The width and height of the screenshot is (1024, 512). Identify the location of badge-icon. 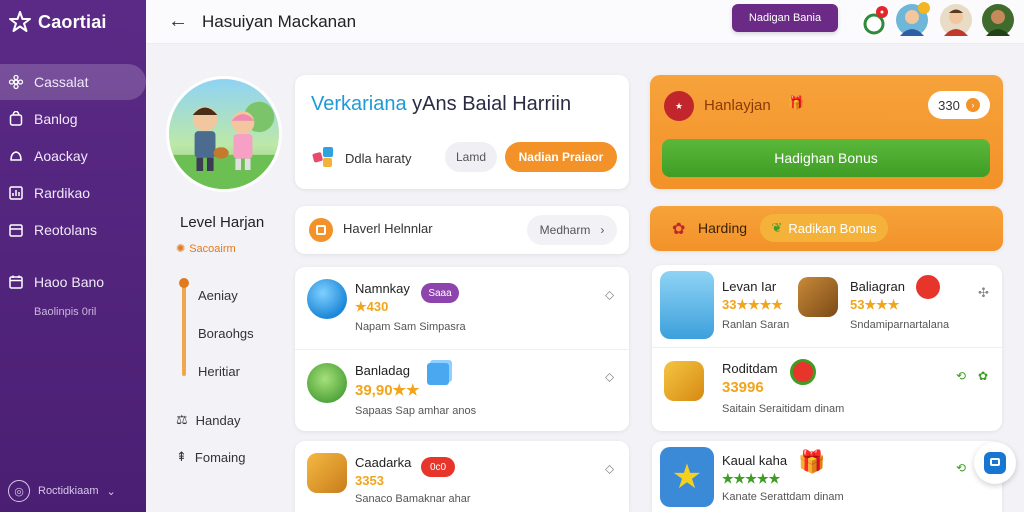
(928, 287).